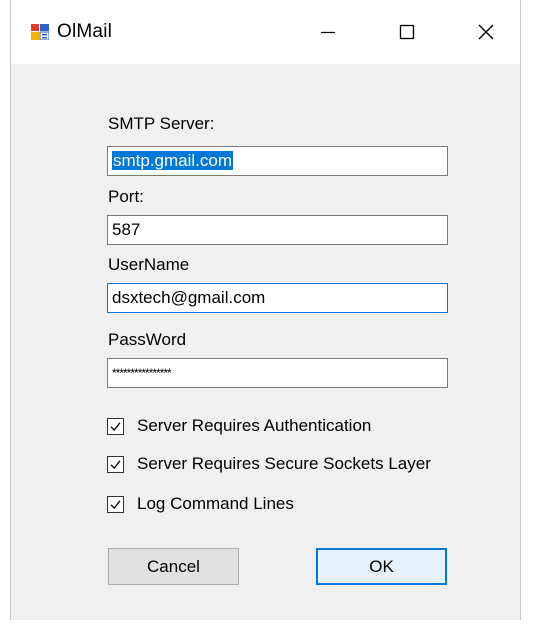  What do you see at coordinates (265, 32) in the screenshot?
I see `title-bar: OlMail` at bounding box center [265, 32].